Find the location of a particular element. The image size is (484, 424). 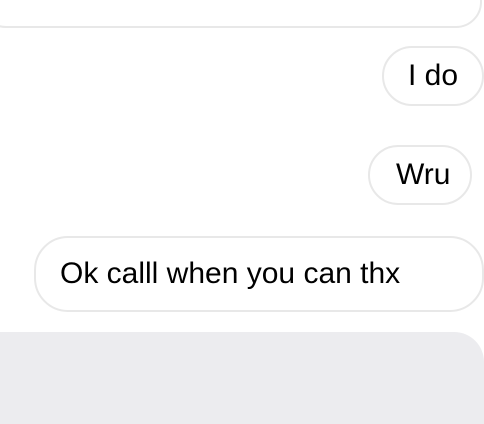

message-text: I do is located at coordinates (433, 75).